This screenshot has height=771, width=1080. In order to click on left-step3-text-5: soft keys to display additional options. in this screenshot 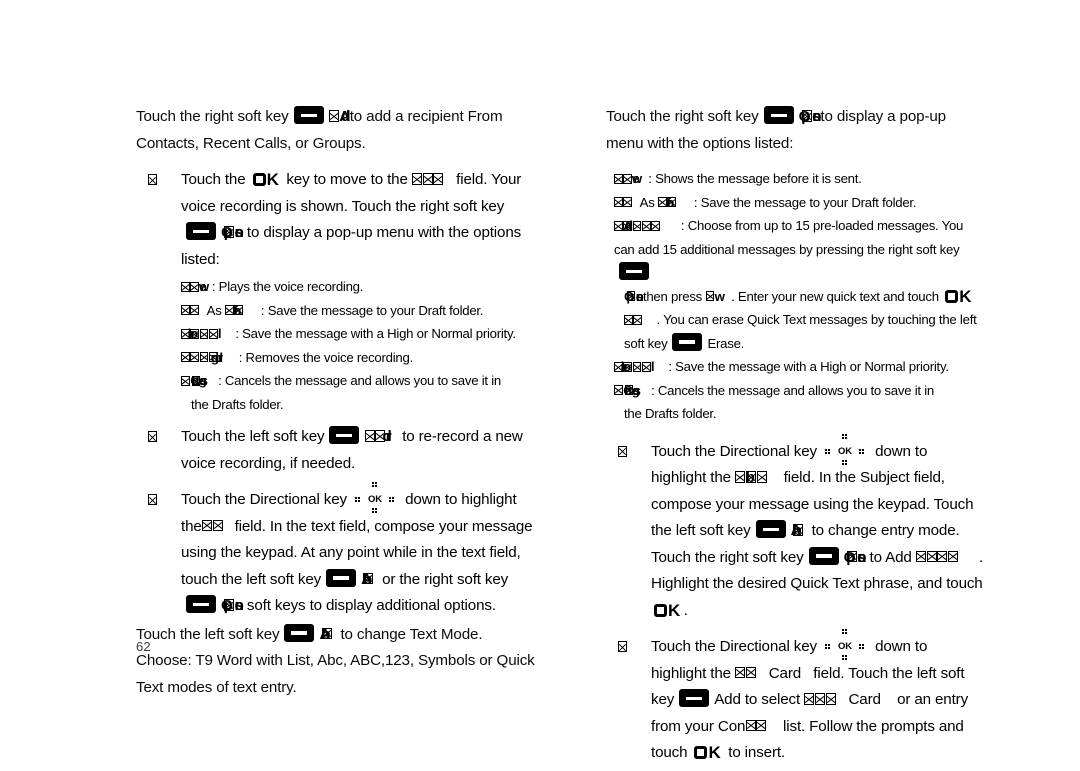, I will do `click(371, 605)`.